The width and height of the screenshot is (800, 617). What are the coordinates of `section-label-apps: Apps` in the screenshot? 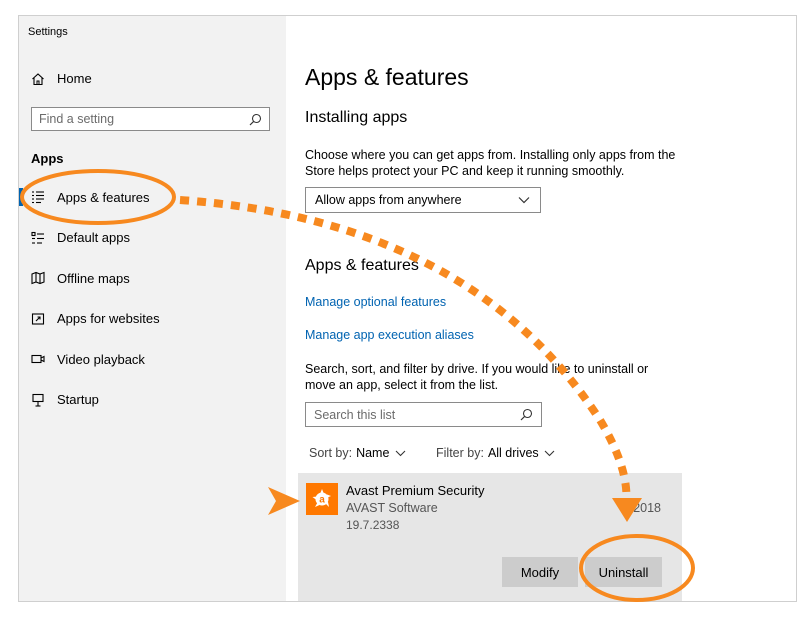 It's located at (47, 158).